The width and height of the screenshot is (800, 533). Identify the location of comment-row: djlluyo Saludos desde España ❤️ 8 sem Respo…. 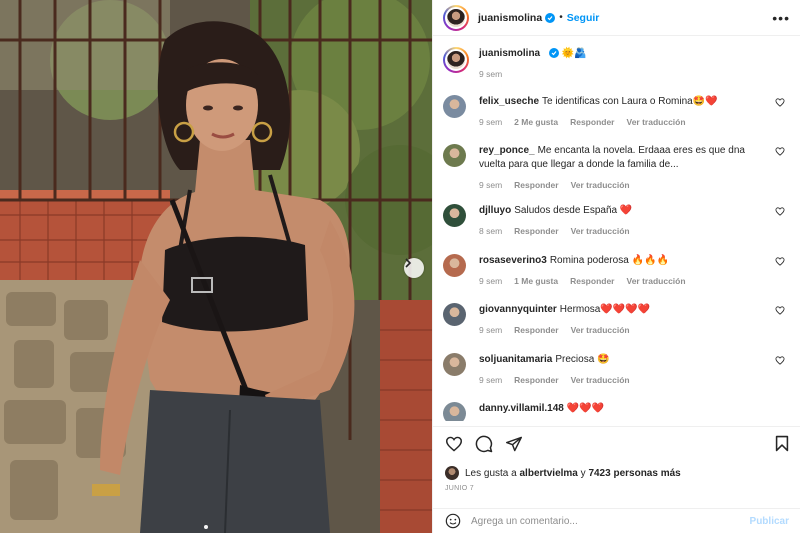
(617, 221).